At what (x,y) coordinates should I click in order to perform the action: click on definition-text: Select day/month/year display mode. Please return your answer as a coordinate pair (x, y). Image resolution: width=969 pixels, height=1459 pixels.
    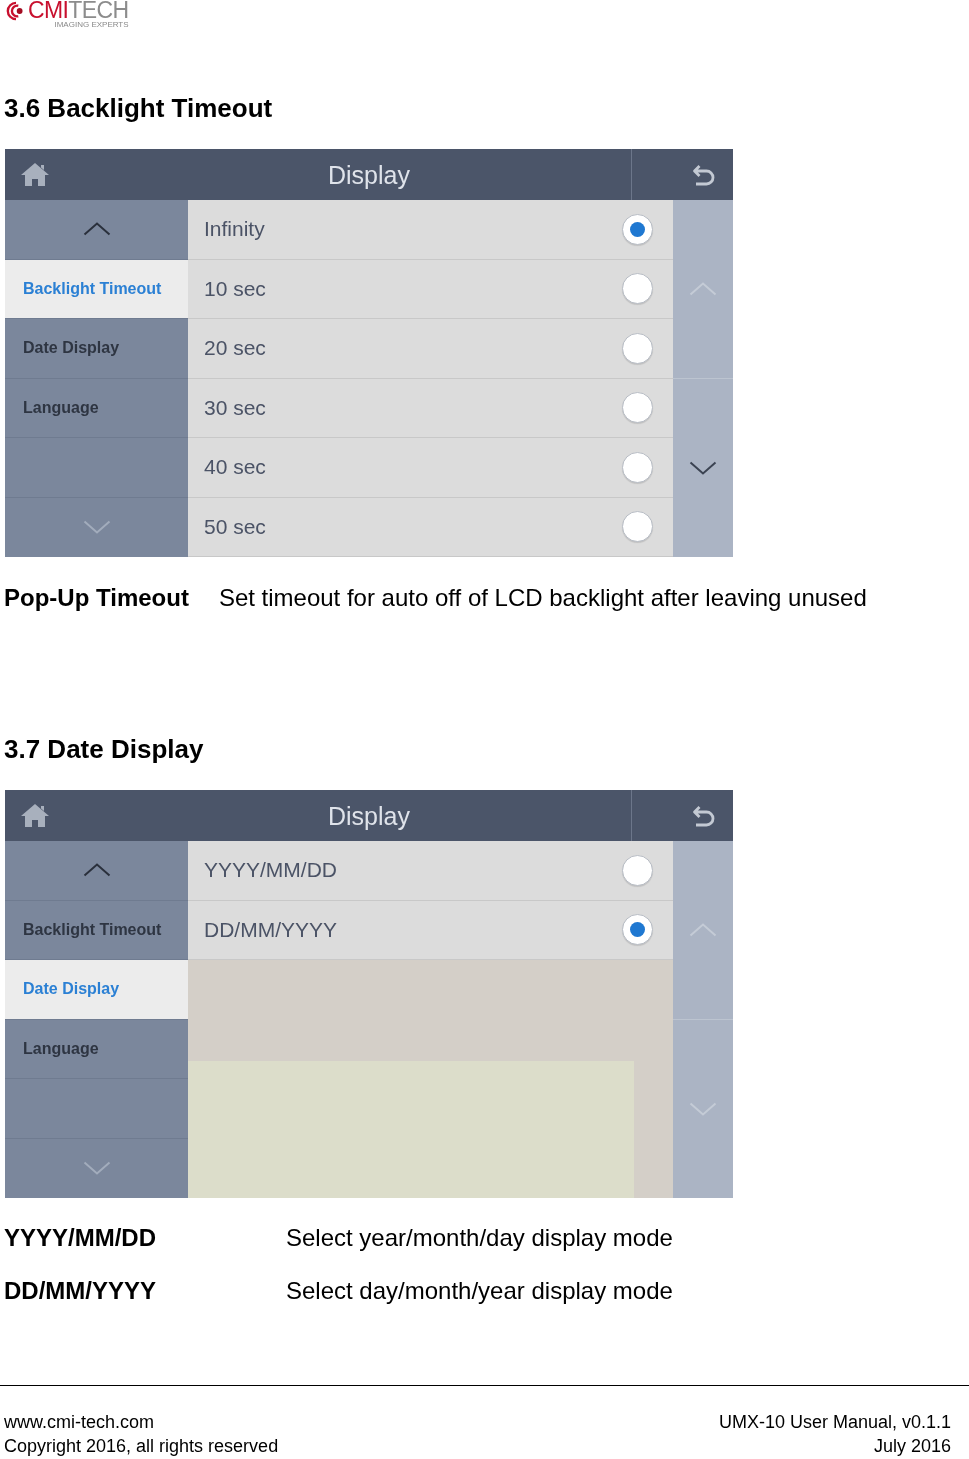
    Looking at the image, I should click on (479, 1291).